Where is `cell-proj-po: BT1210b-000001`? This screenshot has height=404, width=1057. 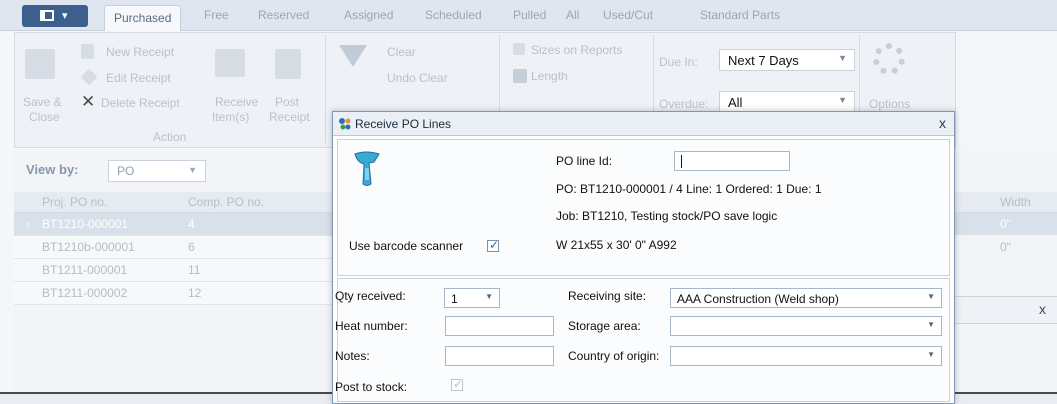 cell-proj-po: BT1210b-000001 is located at coordinates (88, 247).